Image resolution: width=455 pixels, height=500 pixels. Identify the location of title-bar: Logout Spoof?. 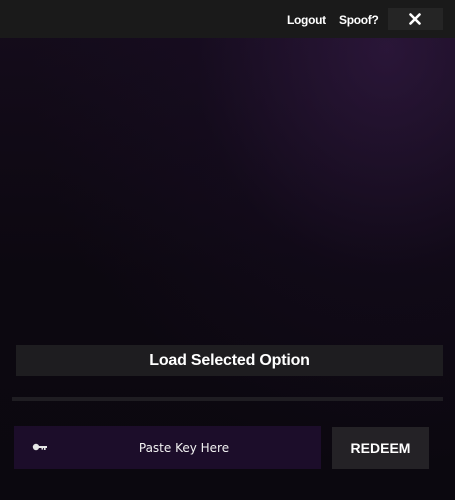
(227, 19).